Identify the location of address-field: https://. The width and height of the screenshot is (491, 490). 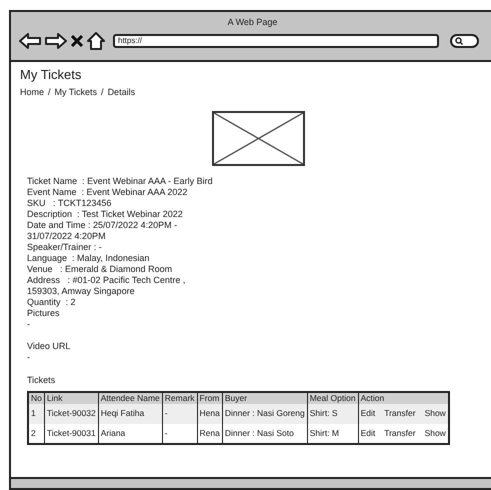
(276, 41).